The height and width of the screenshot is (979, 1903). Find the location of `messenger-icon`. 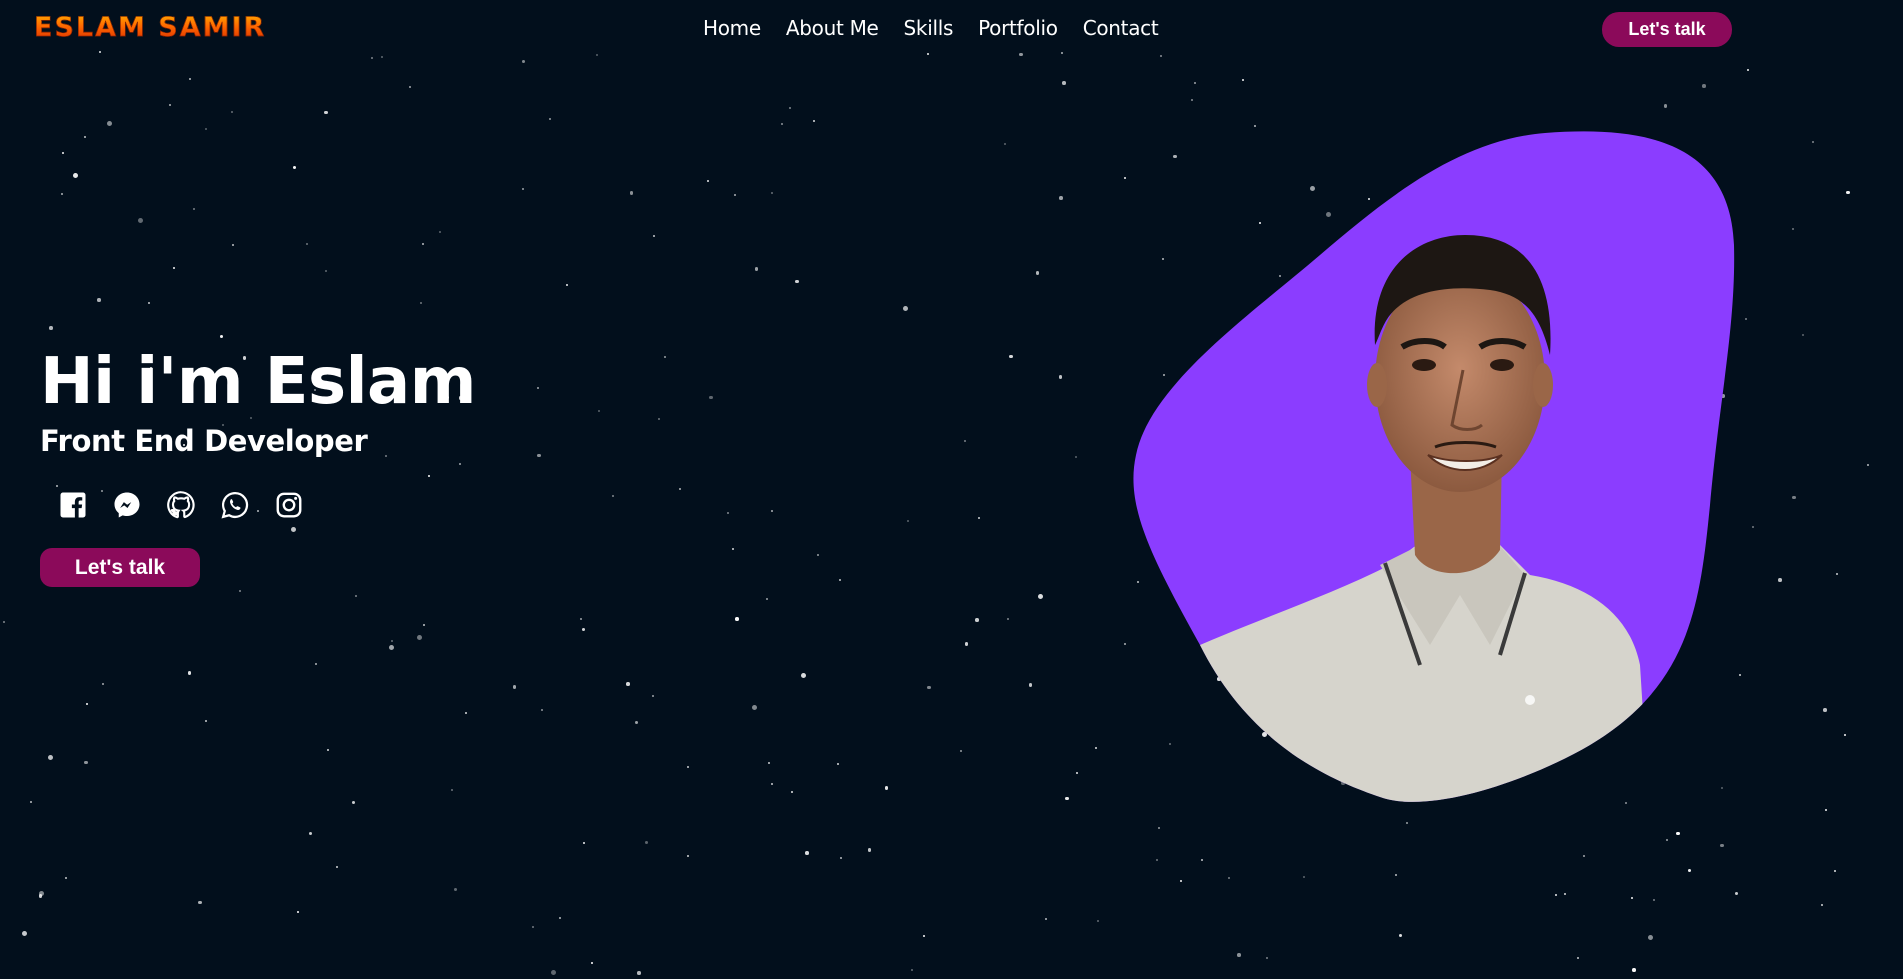

messenger-icon is located at coordinates (127, 505).